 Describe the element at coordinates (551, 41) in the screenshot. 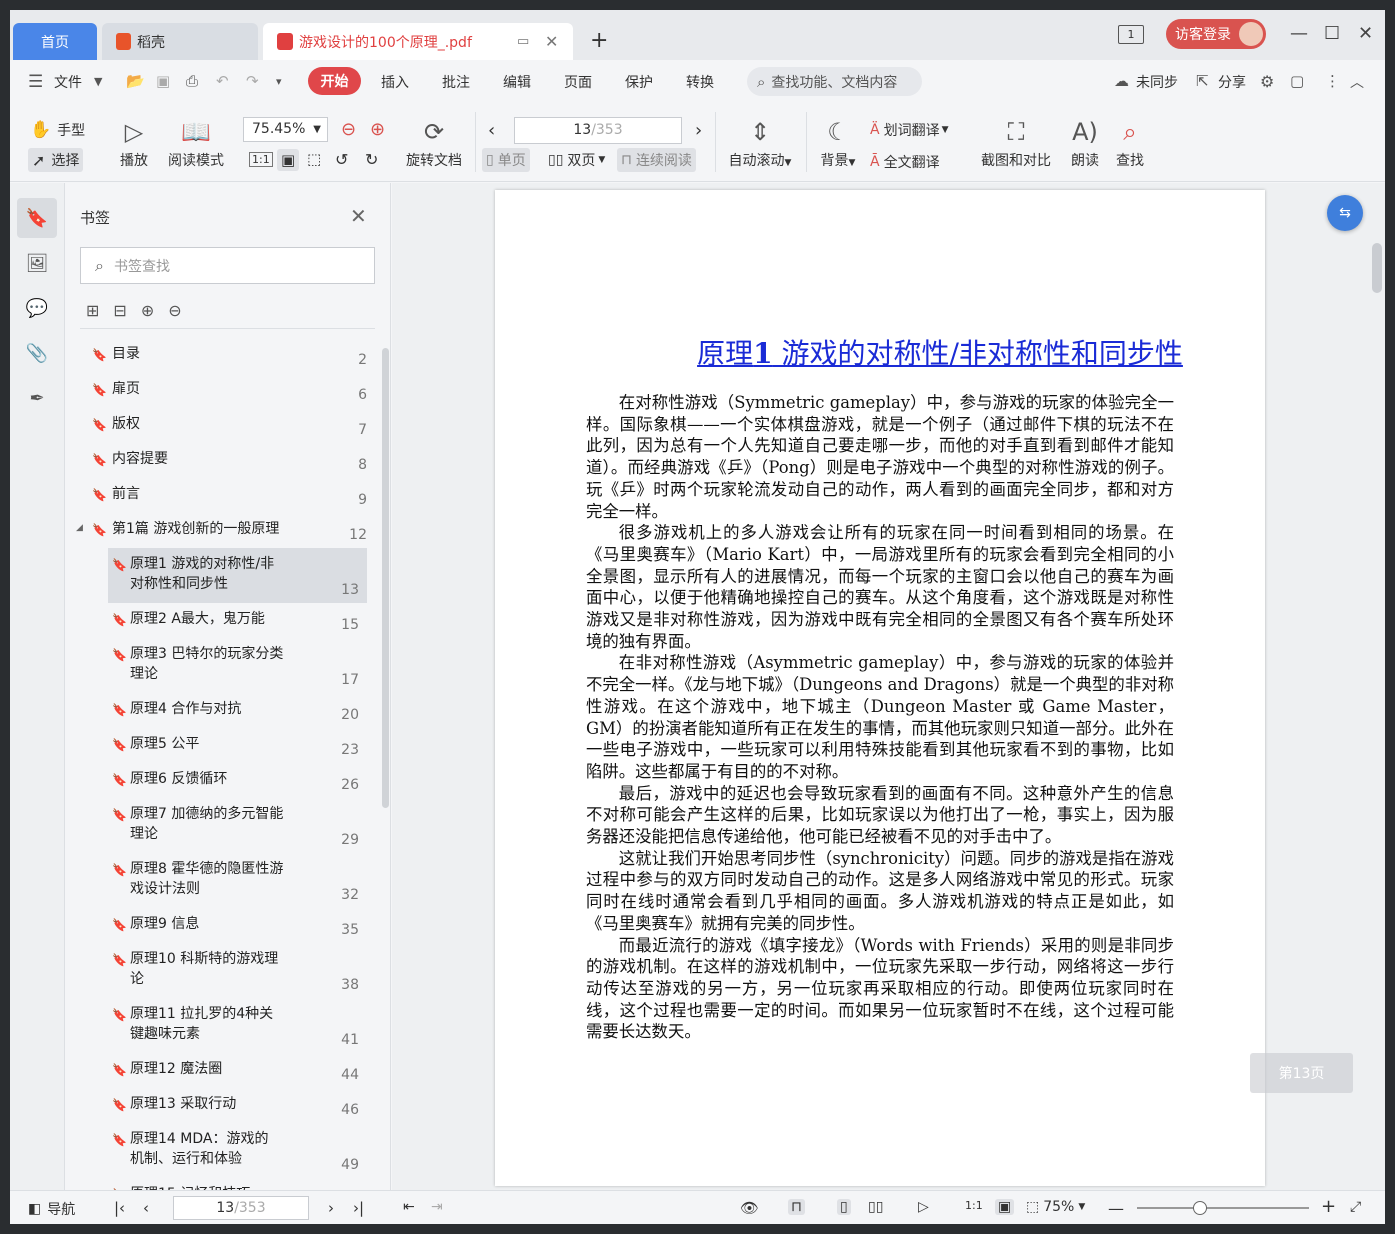

I see `close-tab-icon: ✕` at that location.